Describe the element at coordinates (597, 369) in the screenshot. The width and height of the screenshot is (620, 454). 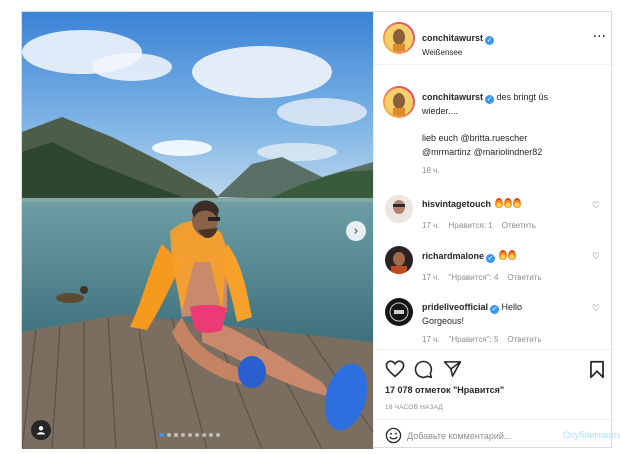
I see `bookmark-icon` at that location.